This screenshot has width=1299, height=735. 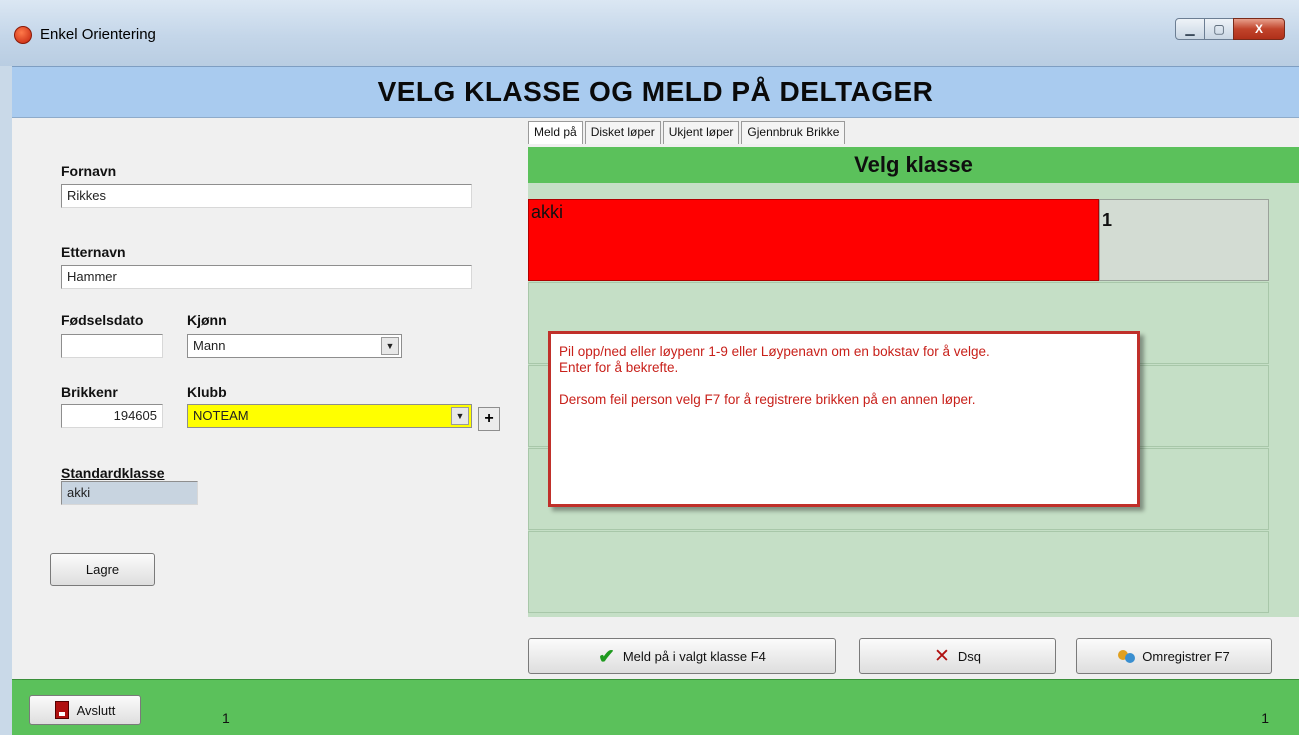 I want to click on gender-select: Mann ▼, so click(x=294, y=346).